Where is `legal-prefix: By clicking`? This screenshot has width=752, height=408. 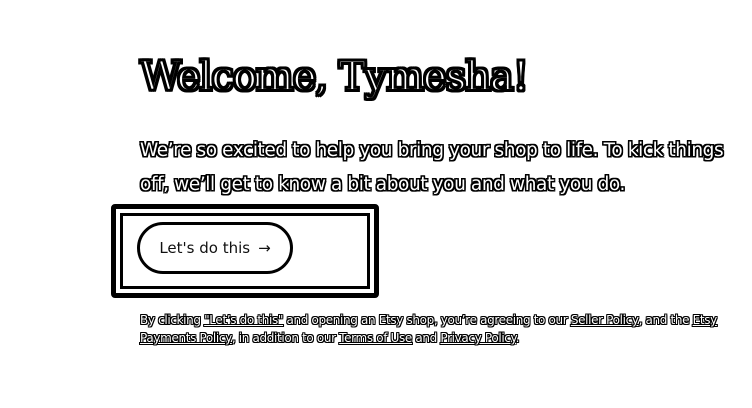 legal-prefix: By clicking is located at coordinates (172, 320).